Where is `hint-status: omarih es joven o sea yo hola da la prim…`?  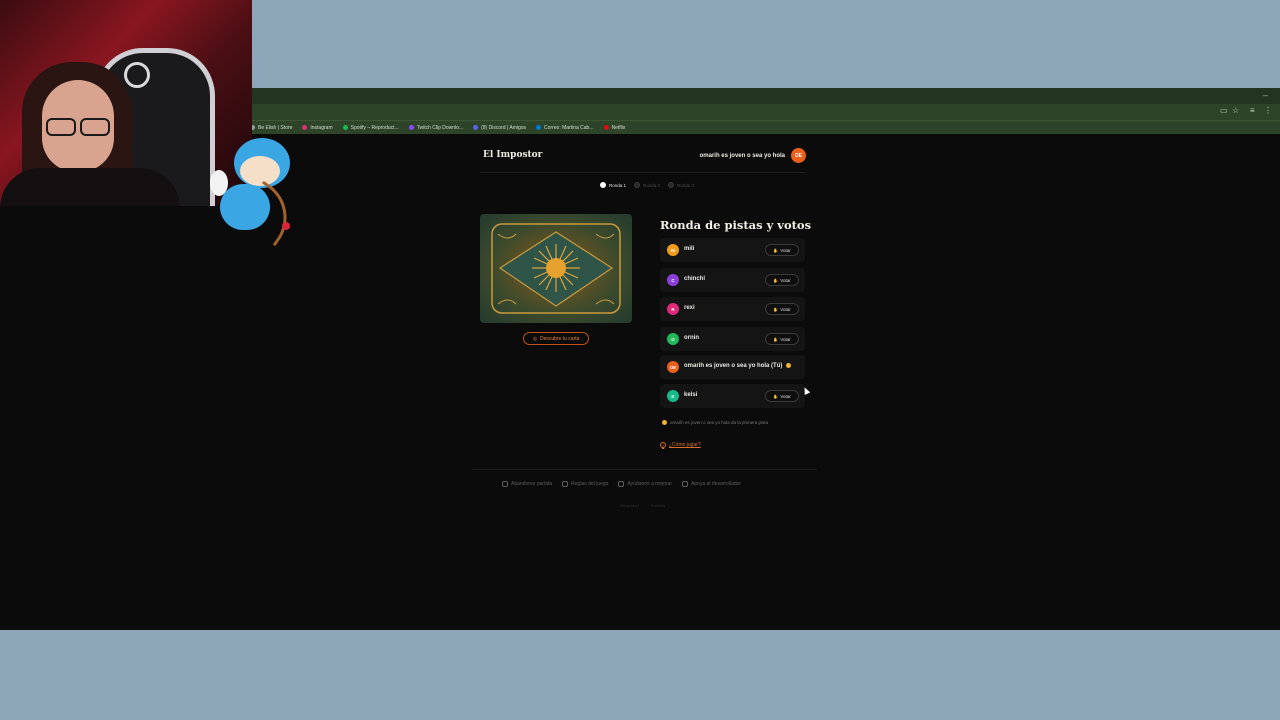
hint-status: omarih es joven o sea yo hola da la prim… is located at coordinates (715, 422).